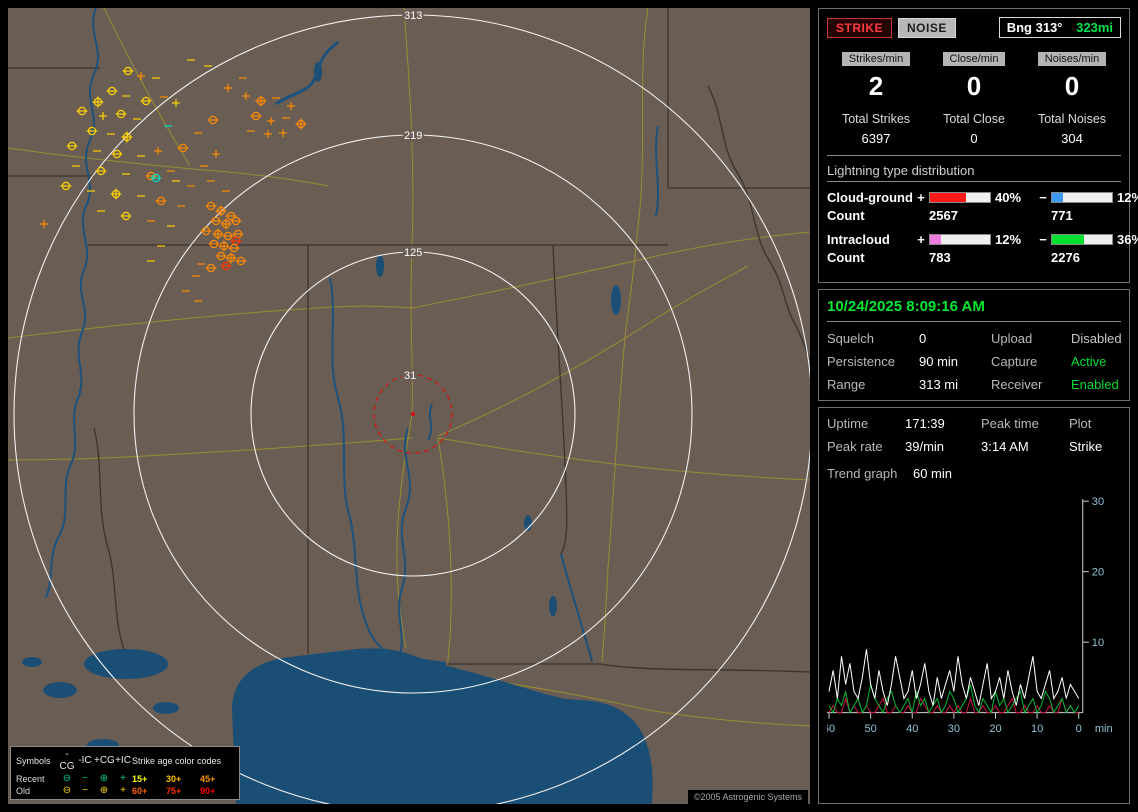  What do you see at coordinates (927, 27) in the screenshot?
I see `noise-mode-button: NOISE` at bounding box center [927, 27].